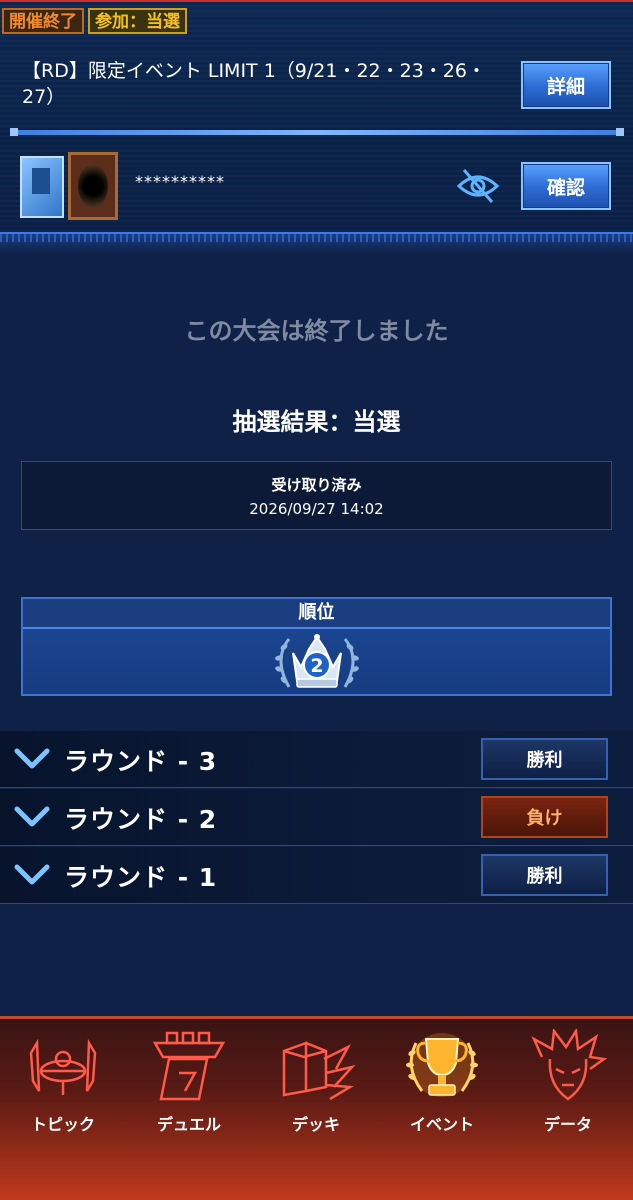  Describe the element at coordinates (316, 331) in the screenshot. I see `tournament-ended-message: この大会は終了しました` at that location.